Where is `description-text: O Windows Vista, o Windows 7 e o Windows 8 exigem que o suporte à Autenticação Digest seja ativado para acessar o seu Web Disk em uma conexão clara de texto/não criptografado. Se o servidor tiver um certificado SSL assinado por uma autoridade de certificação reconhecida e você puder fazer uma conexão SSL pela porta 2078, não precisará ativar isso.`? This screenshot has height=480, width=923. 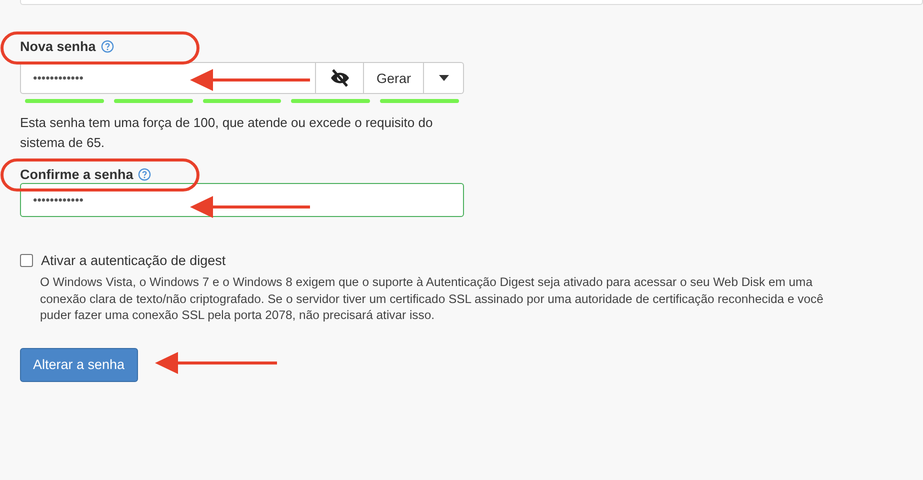
description-text: O Windows Vista, o Windows 7 e o Windows 8 exigem que o suporte à Autenticação Digest seja ativado para acessar o seu Web Disk em uma conexão clara de texto/não criptografado. Se o servidor tiver um certificado SSL assinado por uma autoridade de certificação reconhecida e você puder fazer uma conexão SSL pela porta 2078, não precisará ativar isso. is located at coordinates (432, 299).